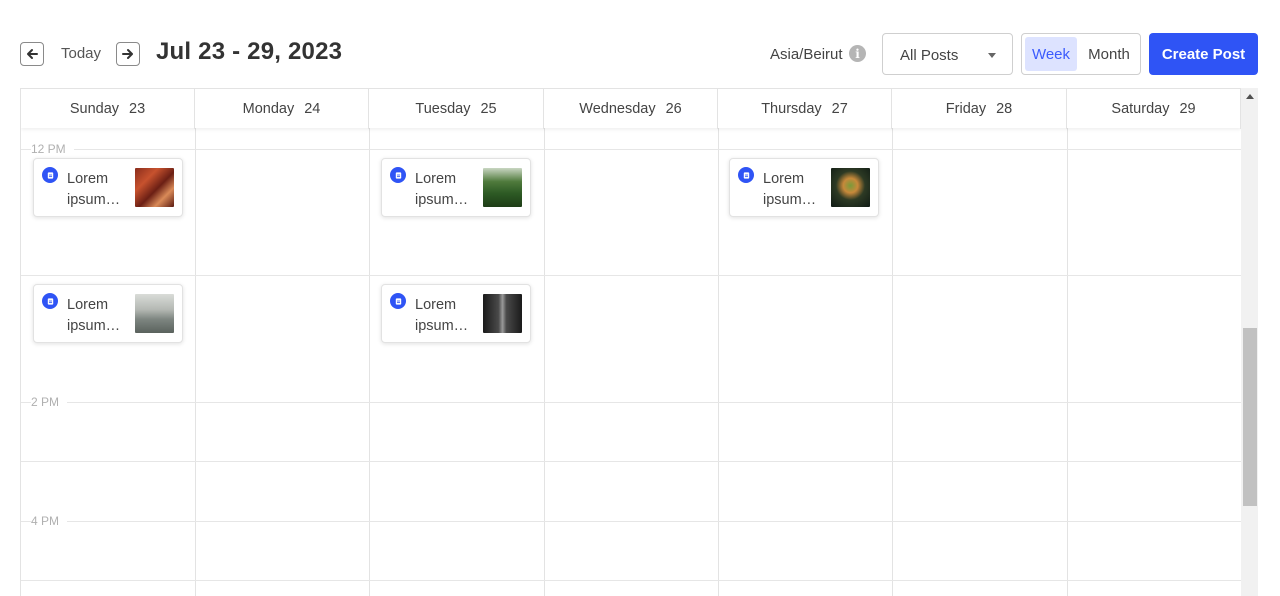 Image resolution: width=1280 pixels, height=596 pixels. I want to click on arrow-left-icon, so click(32, 54).